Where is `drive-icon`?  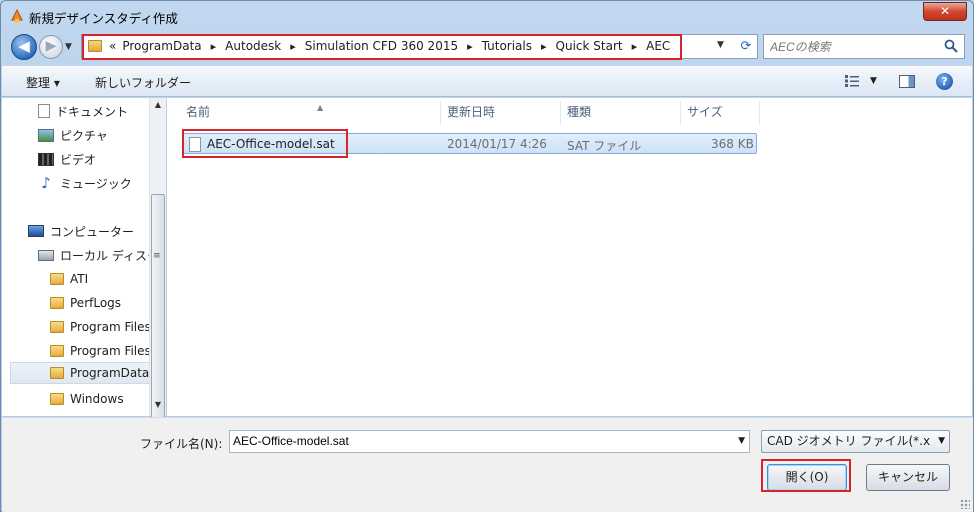 drive-icon is located at coordinates (46, 255).